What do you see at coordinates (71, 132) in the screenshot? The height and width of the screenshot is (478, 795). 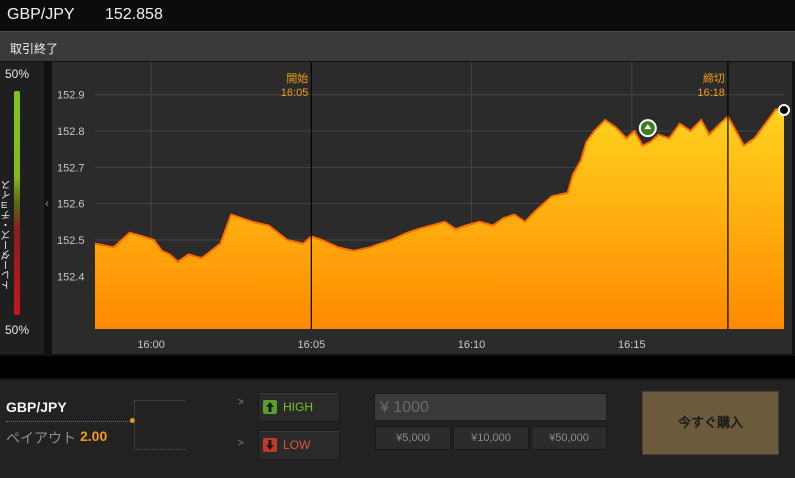 I see `y-tick-label: 152.8` at bounding box center [71, 132].